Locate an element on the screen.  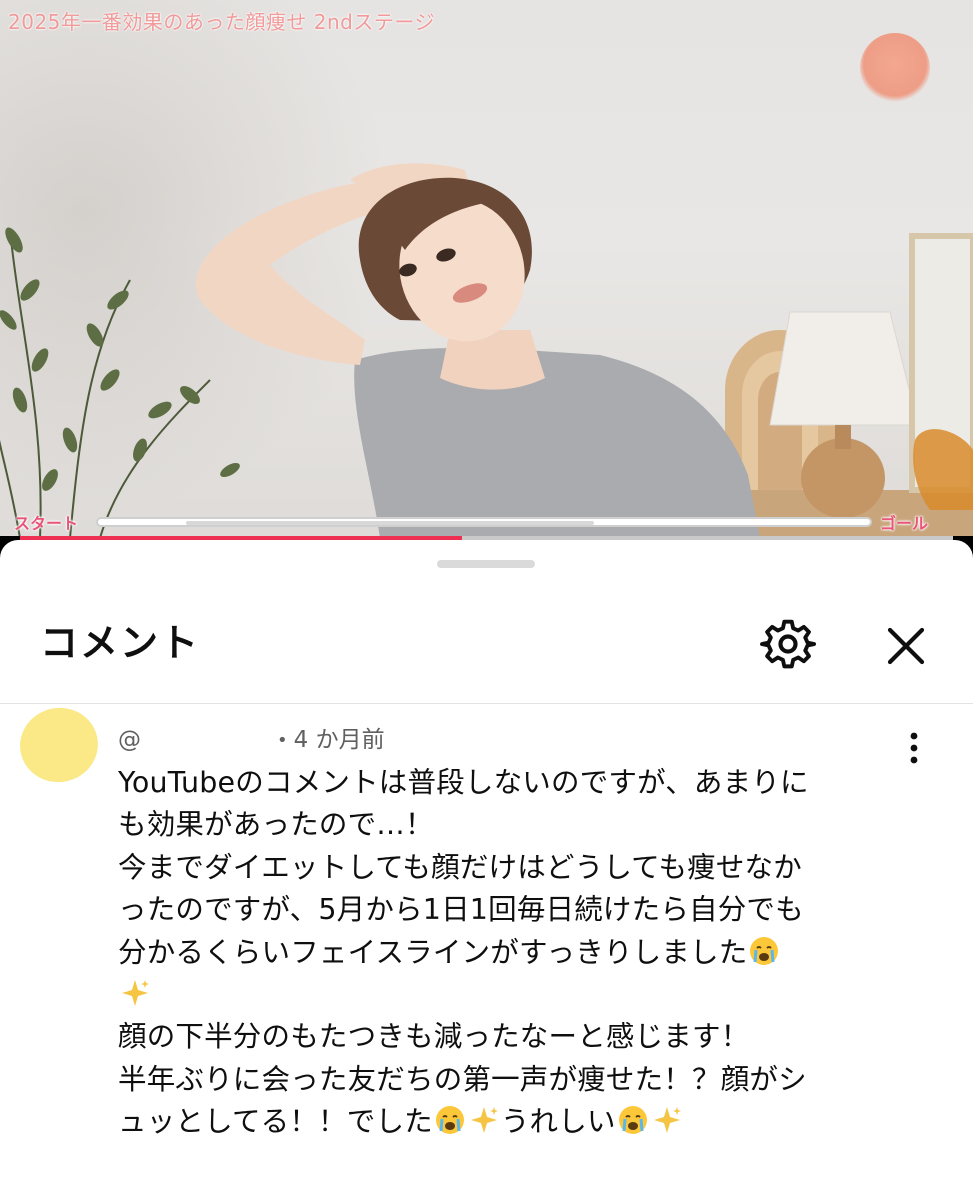
comment-line-with-emoji: ュッとしてる！！でした うれしい is located at coordinates (513, 1122).